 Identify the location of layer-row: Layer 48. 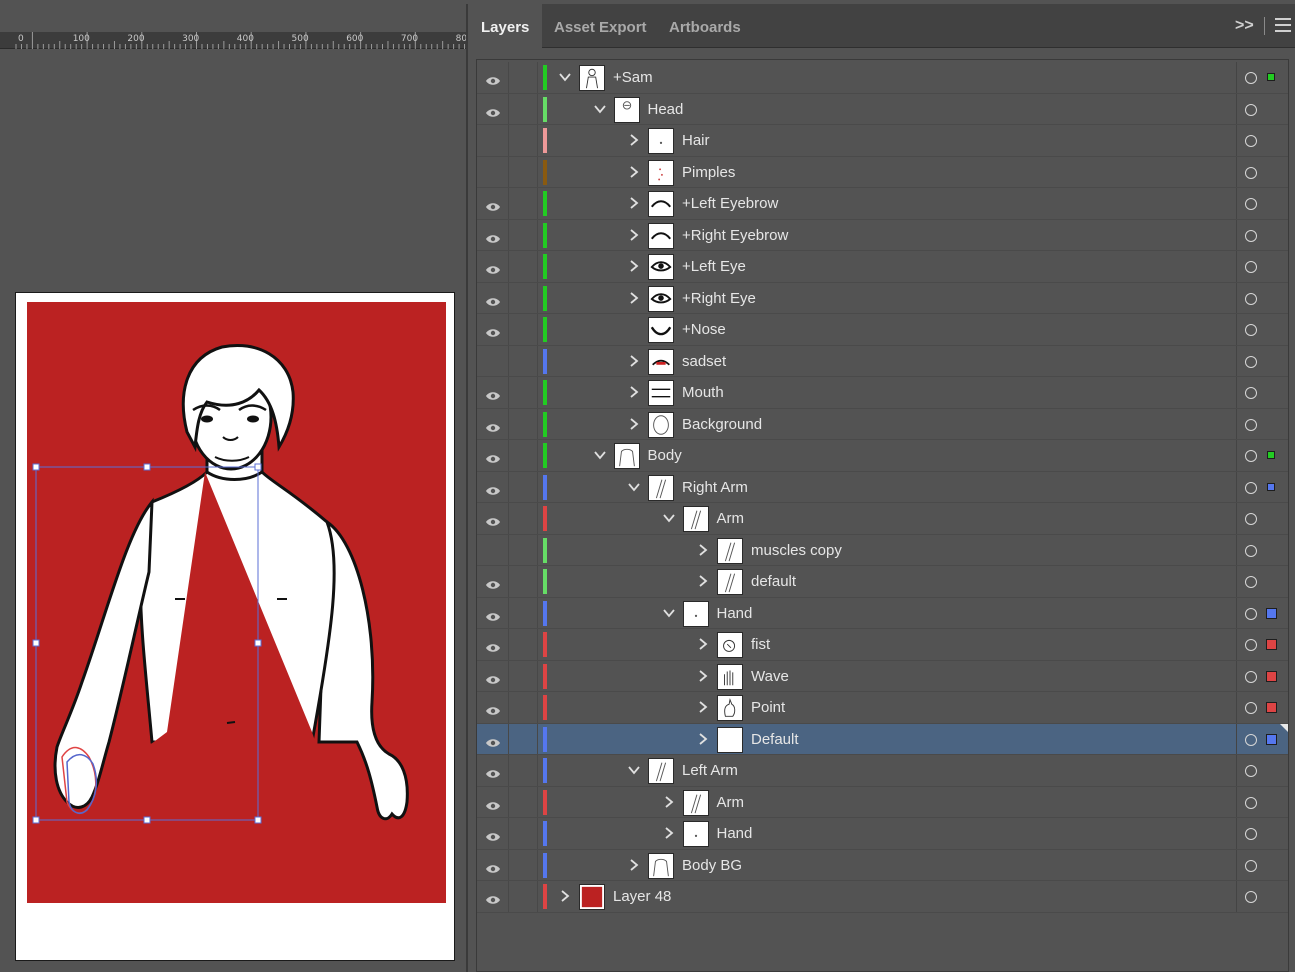
(882, 897).